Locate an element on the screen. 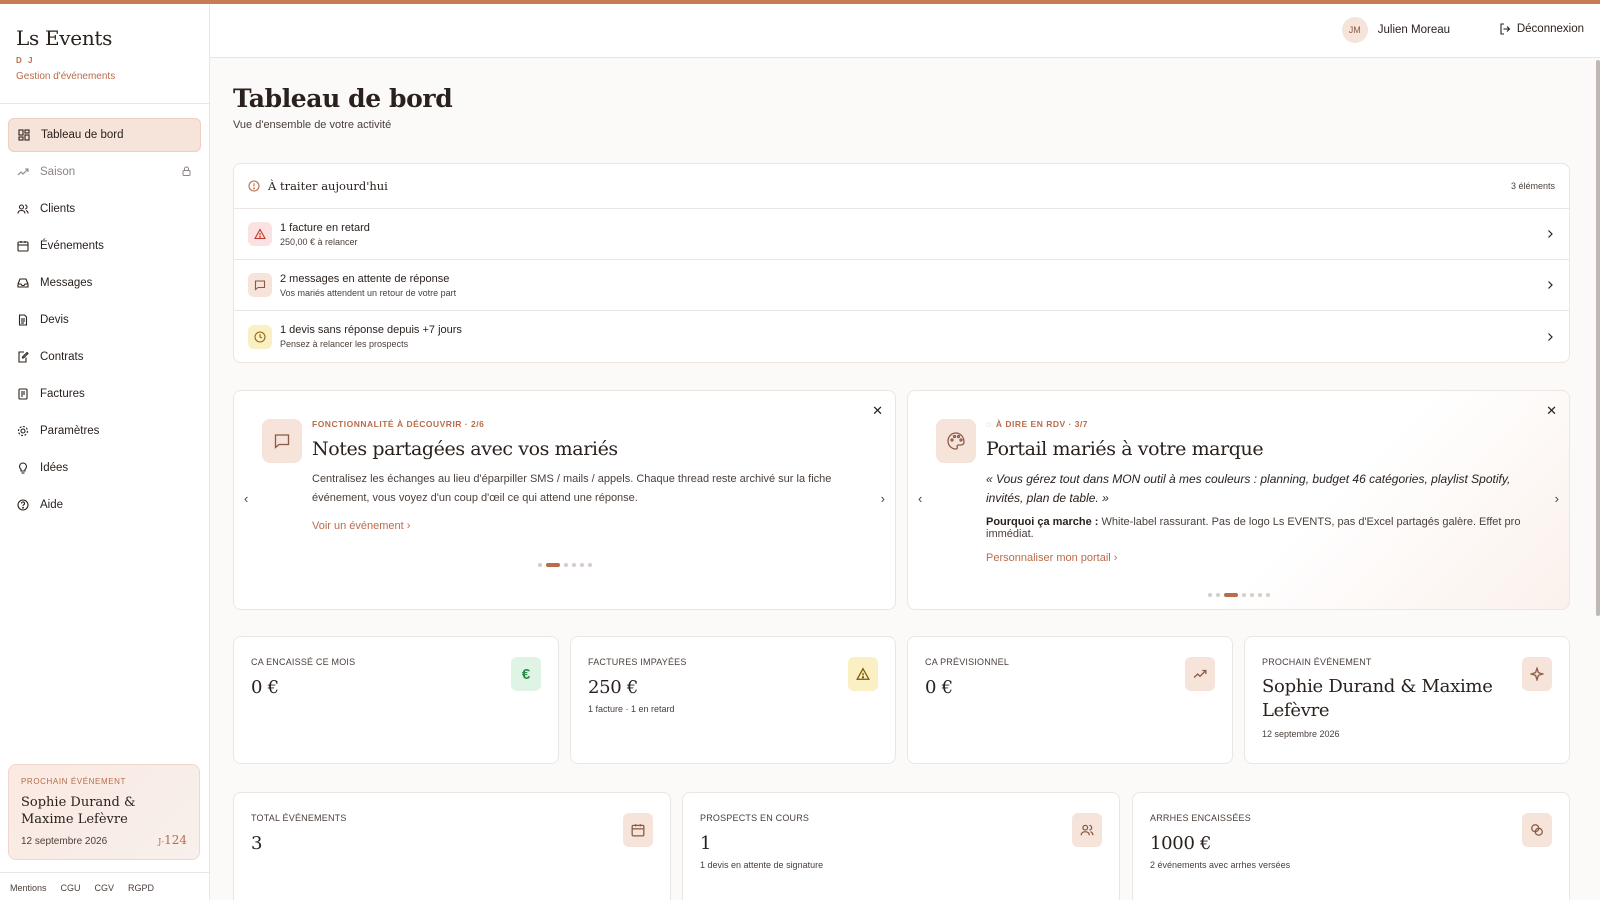  sidebar-item-label: Messages is located at coordinates (66, 283).